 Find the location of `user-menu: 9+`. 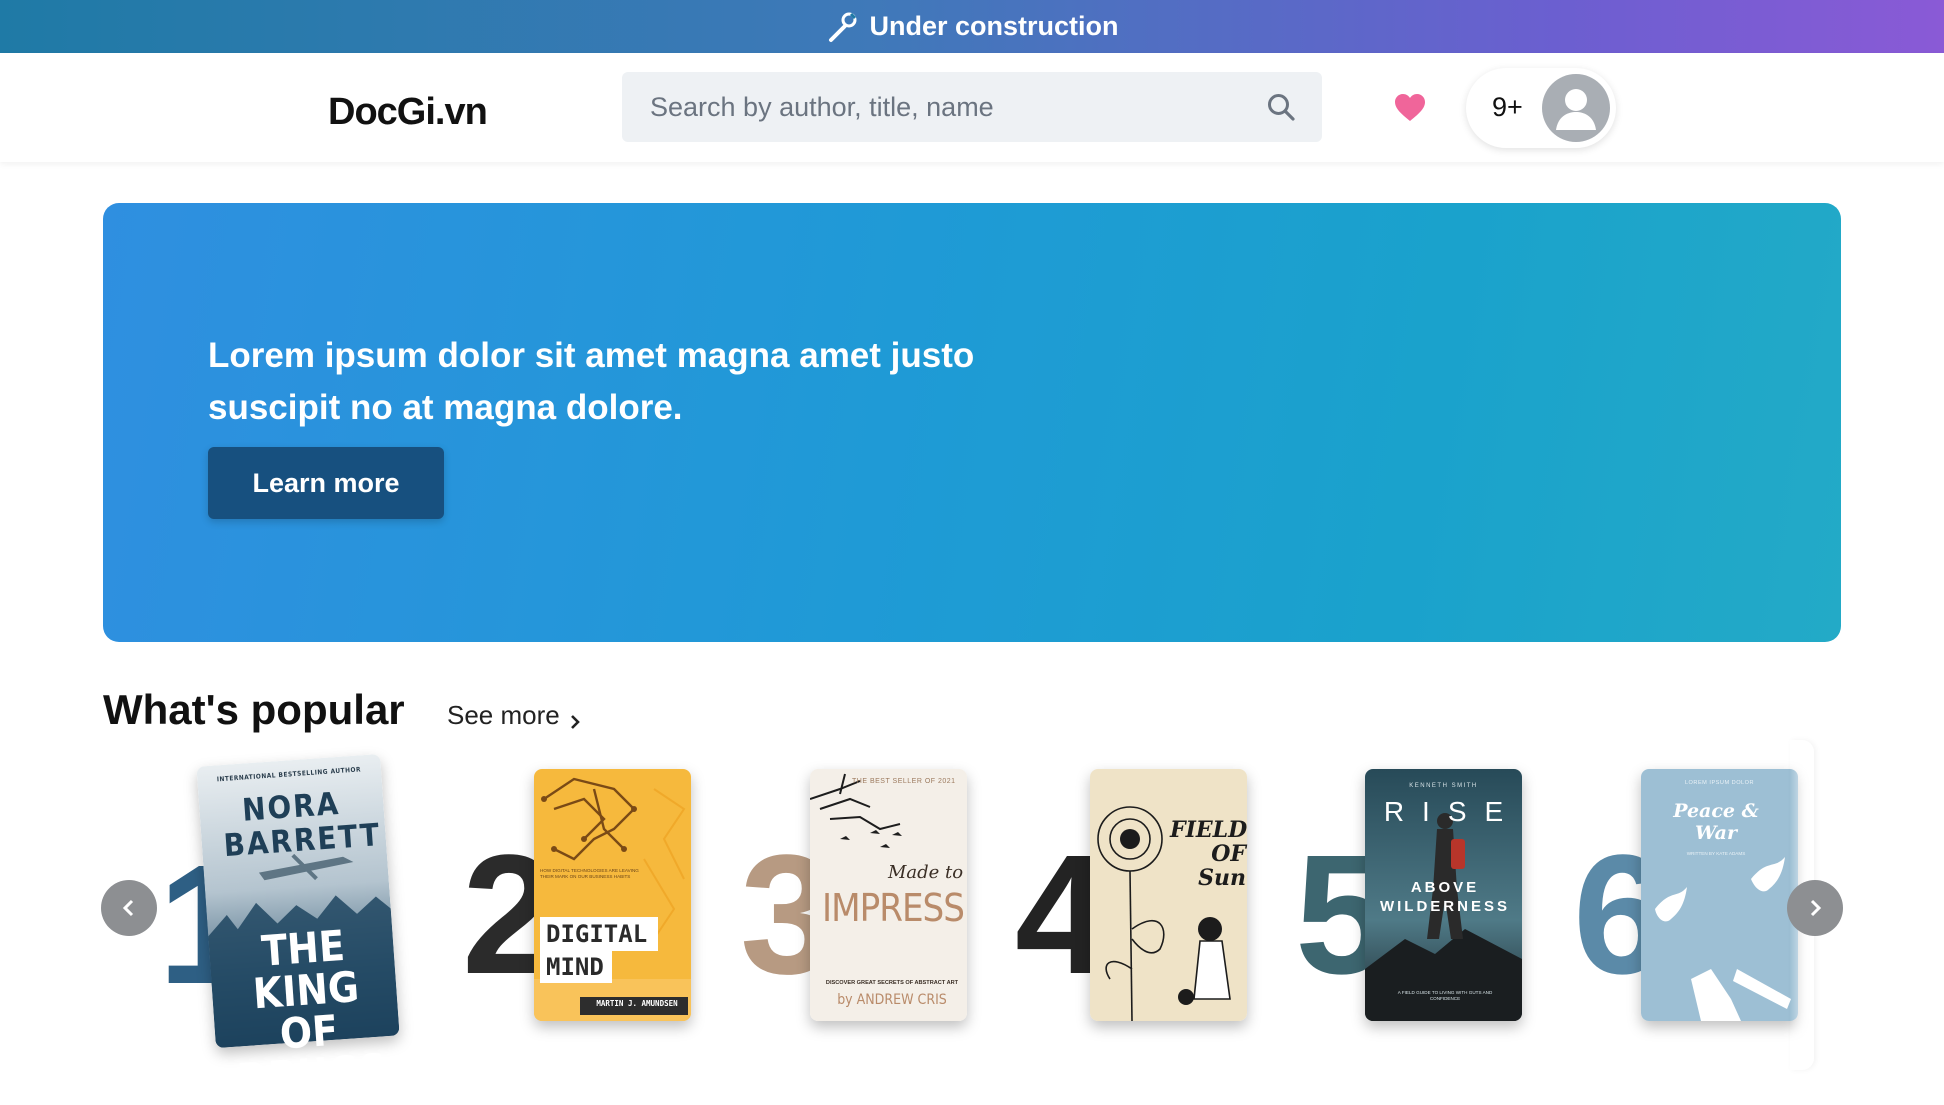

user-menu: 9+ is located at coordinates (1541, 108).